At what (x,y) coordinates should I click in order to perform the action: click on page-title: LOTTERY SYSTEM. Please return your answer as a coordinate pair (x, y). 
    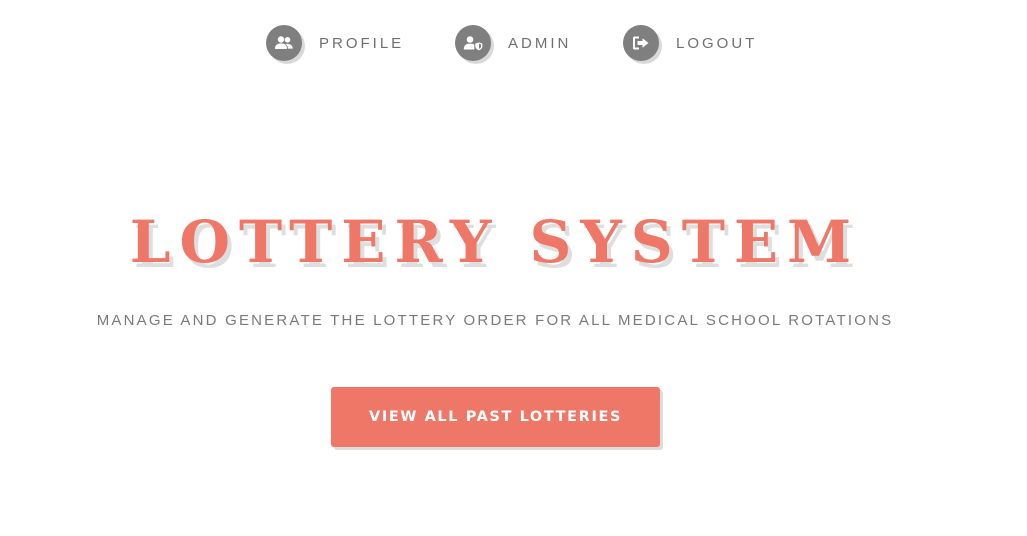
    Looking at the image, I should click on (495, 242).